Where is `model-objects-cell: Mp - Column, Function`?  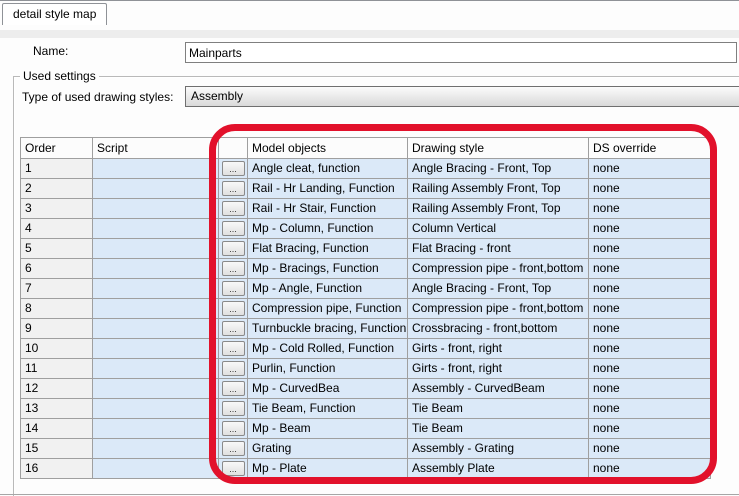 model-objects-cell: Mp - Column, Function is located at coordinates (327, 228).